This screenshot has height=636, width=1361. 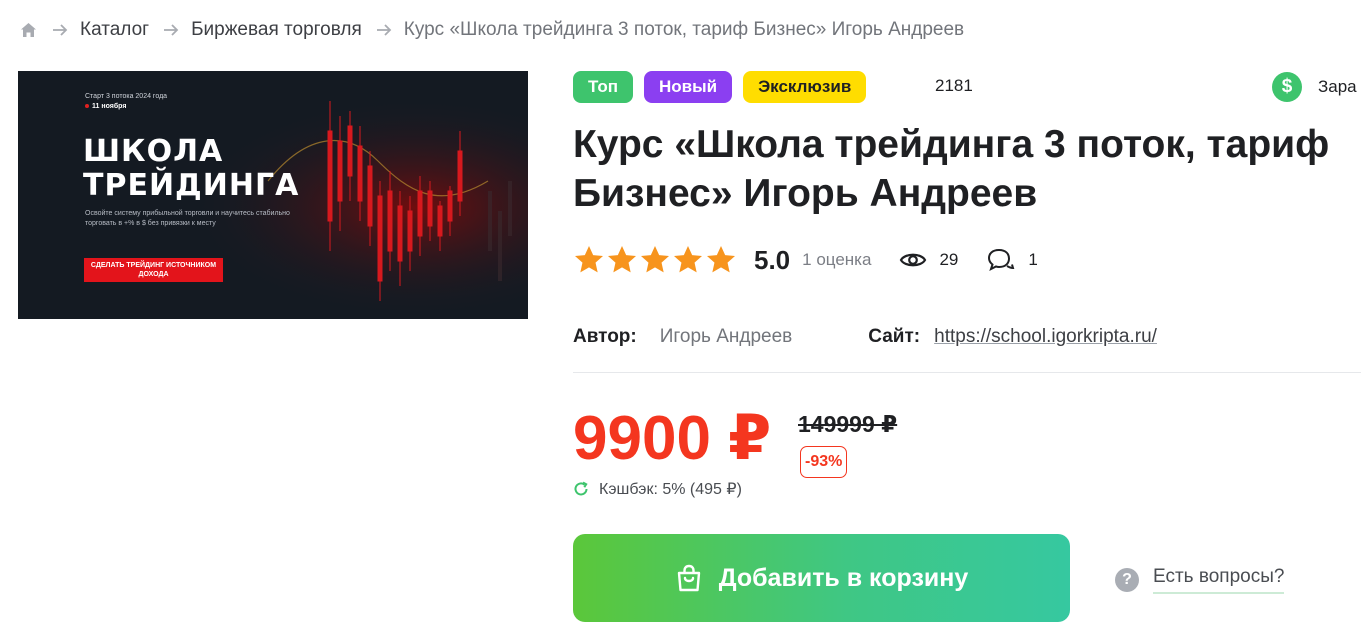 I want to click on rating-stars, so click(x=655, y=260).